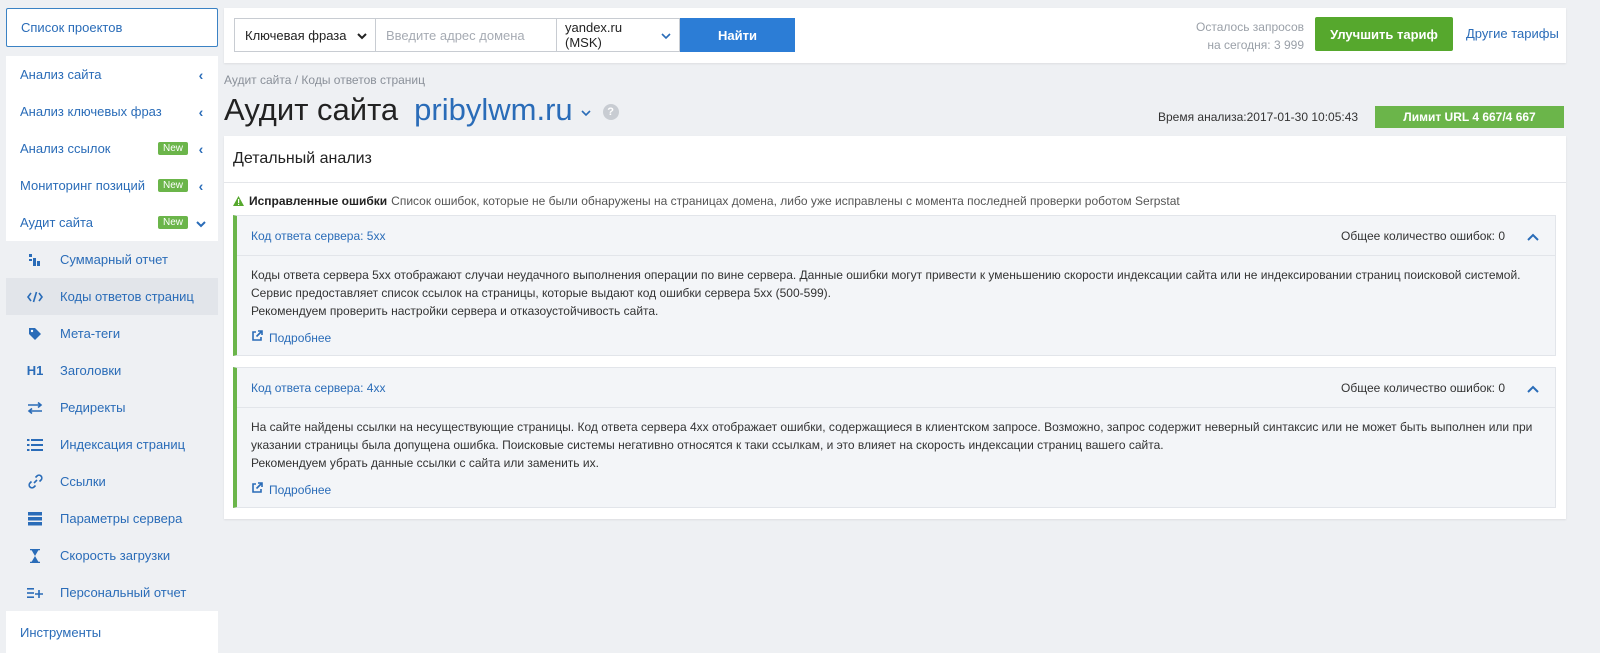 The width and height of the screenshot is (1600, 653). I want to click on sidebar-item-keyword-analysis: Анализ ключевых фраз ‹, so click(112, 111).